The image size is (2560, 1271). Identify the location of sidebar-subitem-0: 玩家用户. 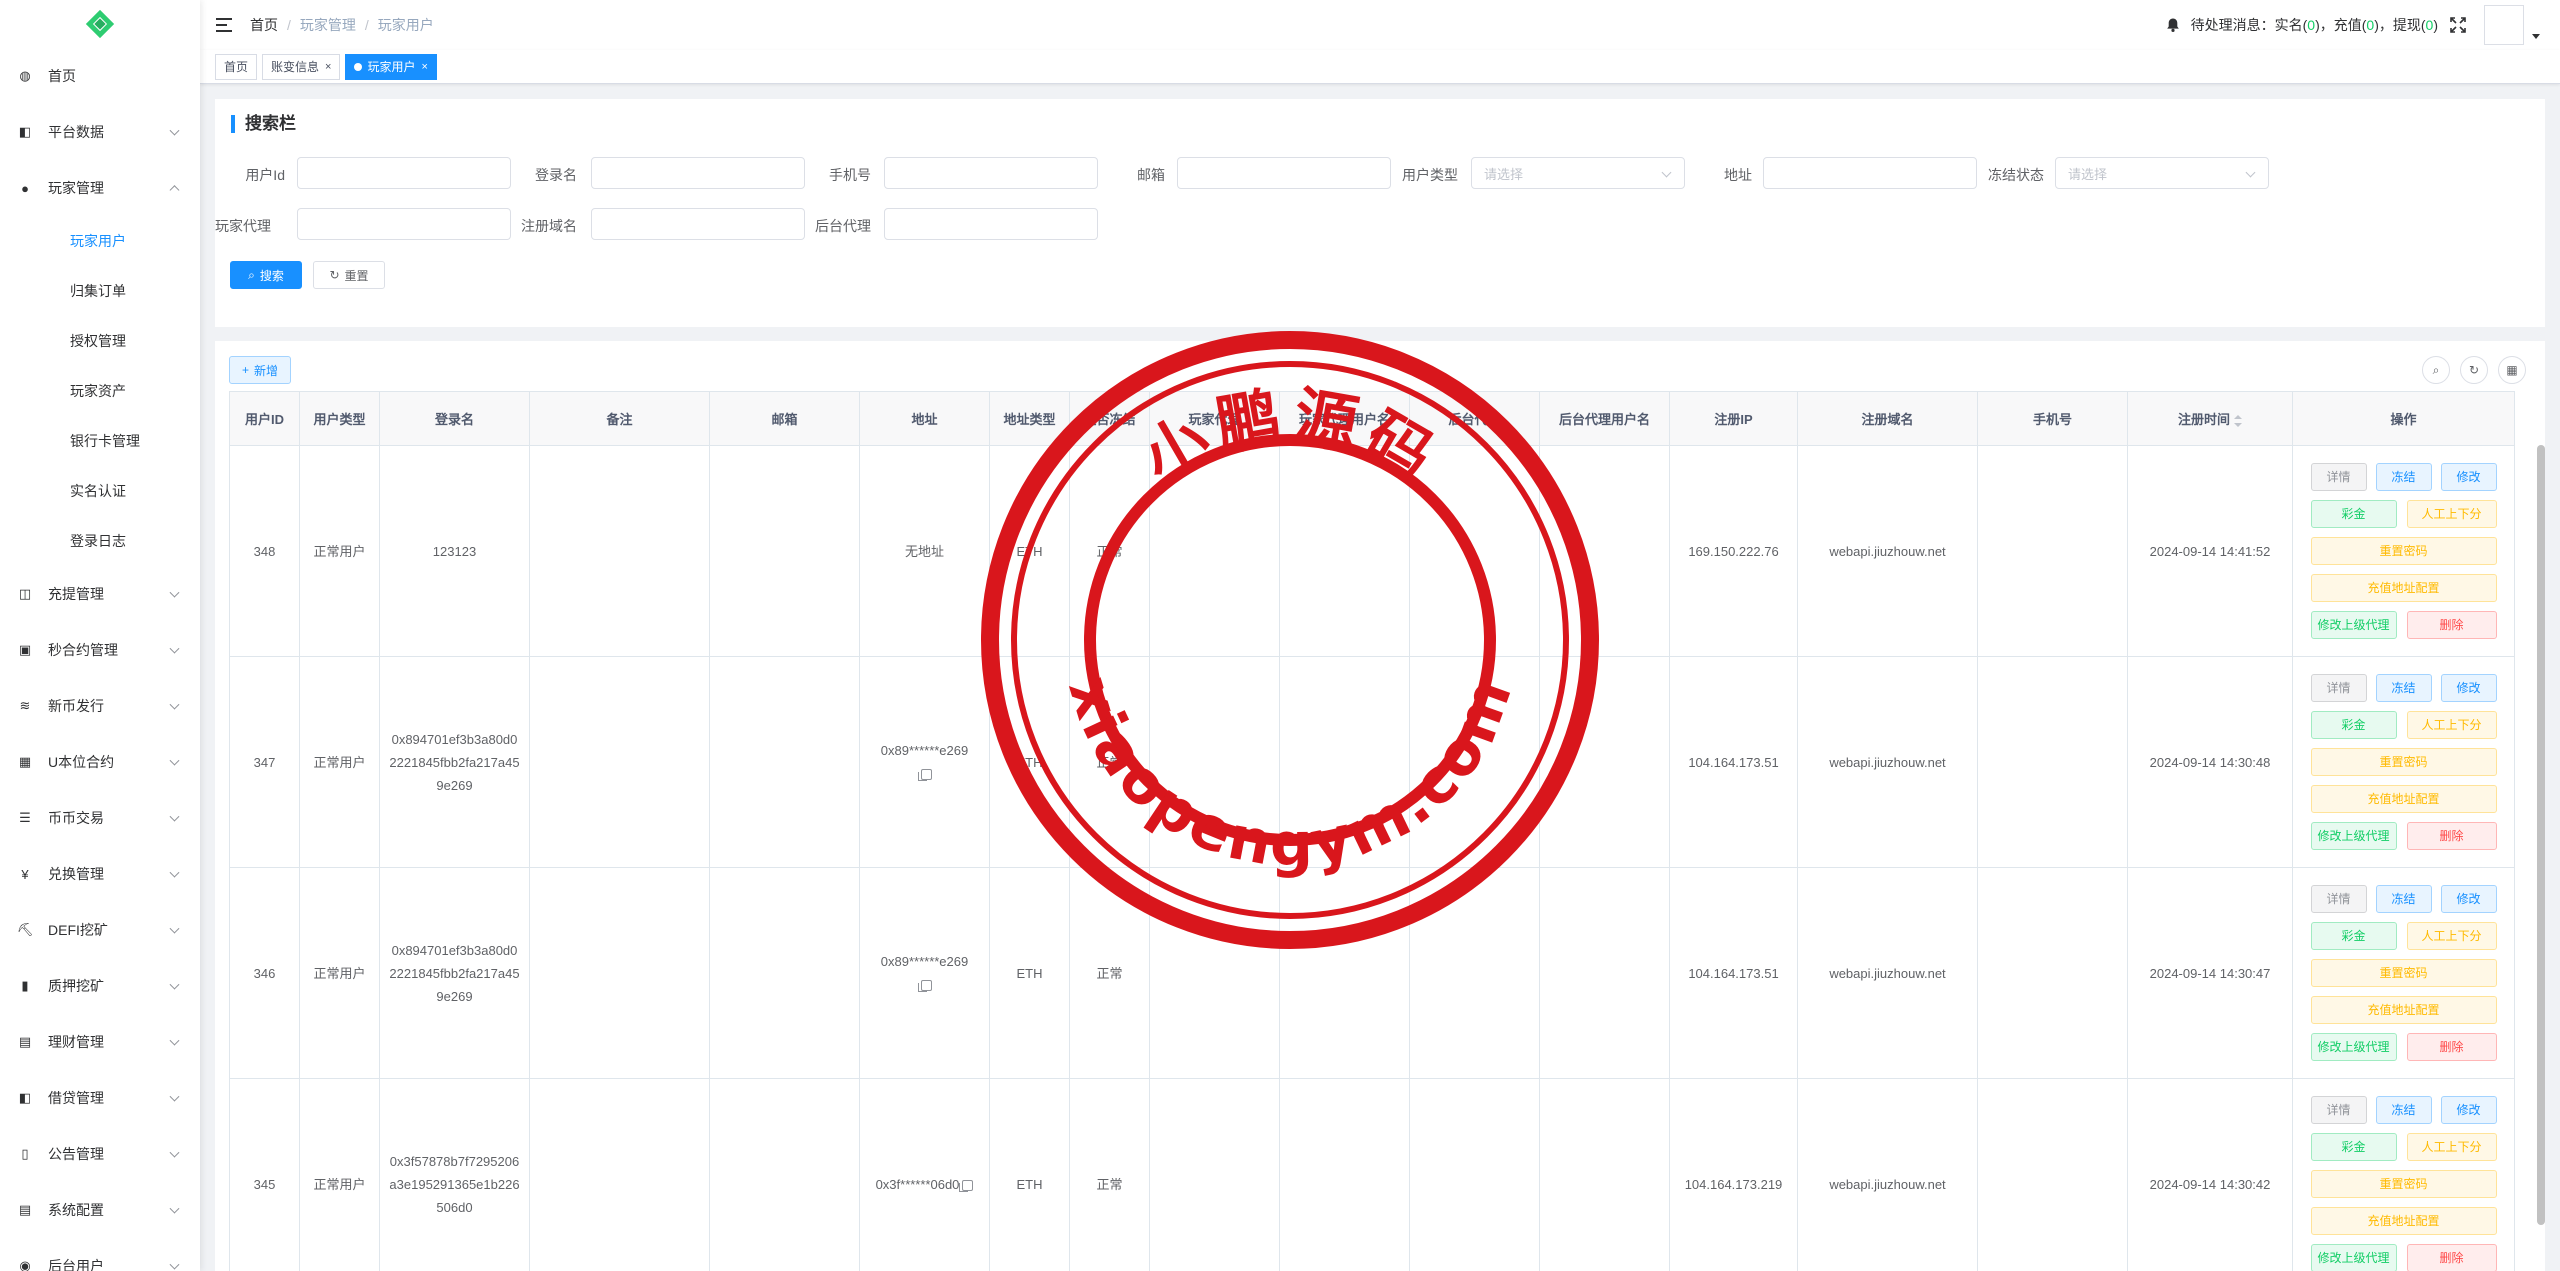
(100, 241).